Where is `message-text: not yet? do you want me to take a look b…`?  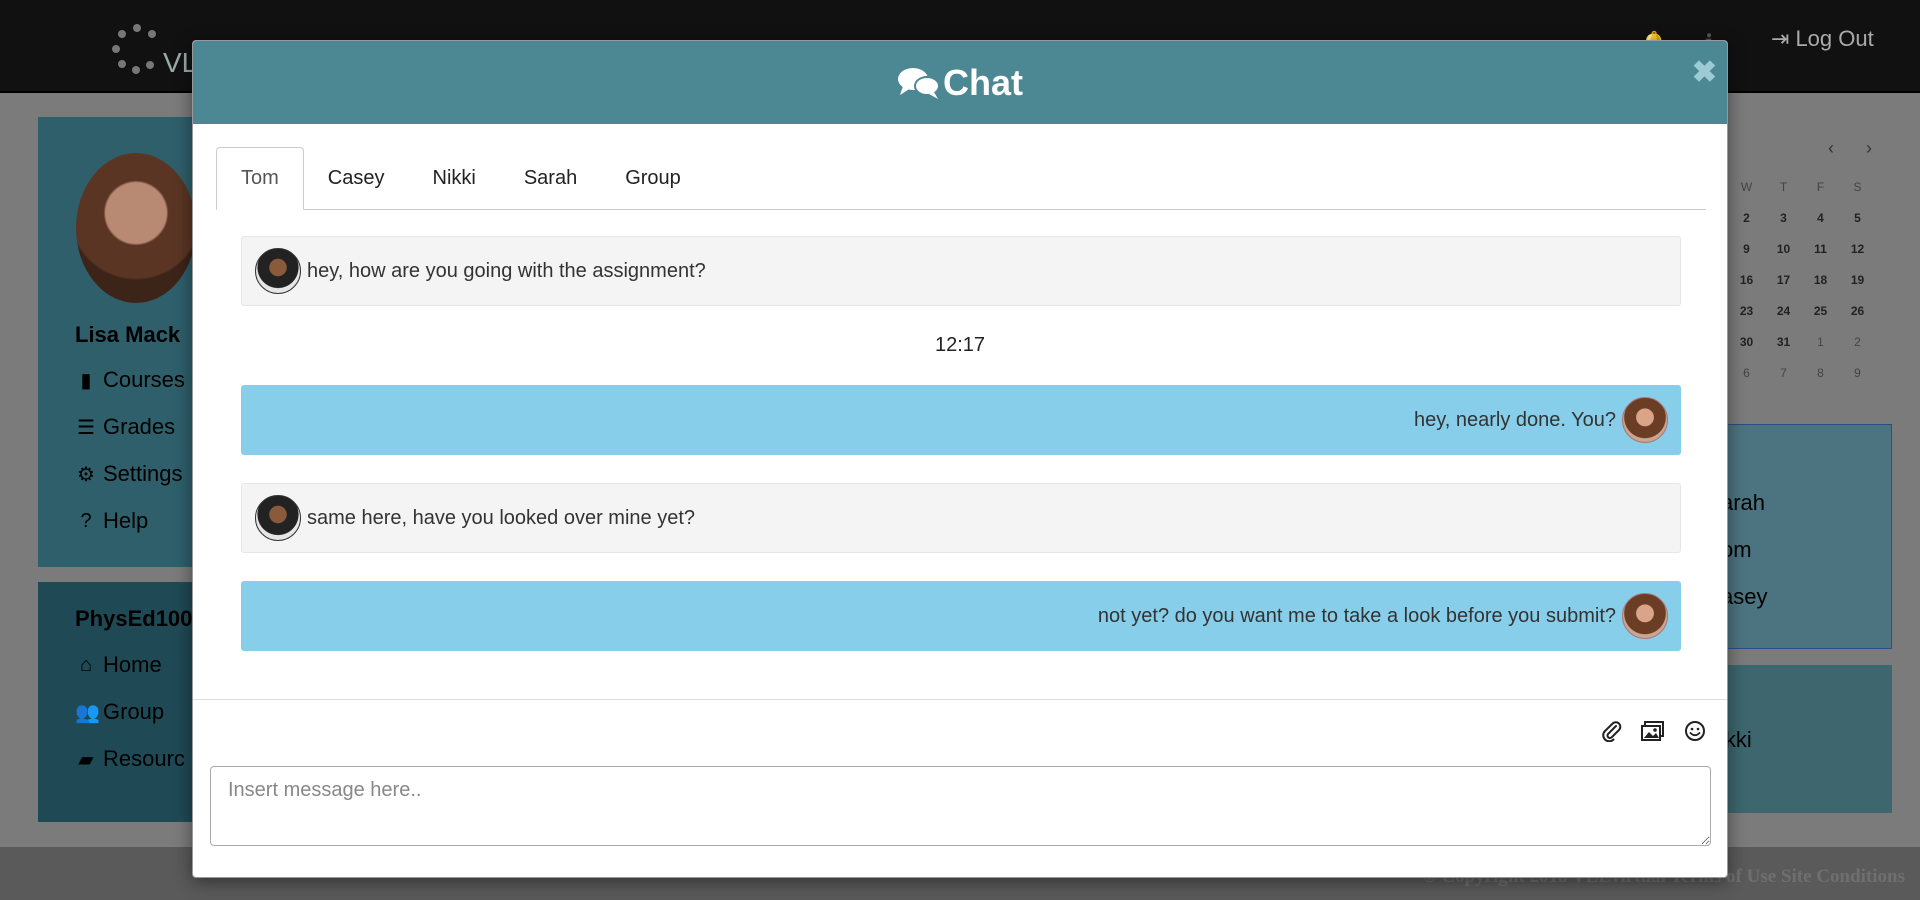 message-text: not yet? do you want me to take a look b… is located at coordinates (1356, 615).